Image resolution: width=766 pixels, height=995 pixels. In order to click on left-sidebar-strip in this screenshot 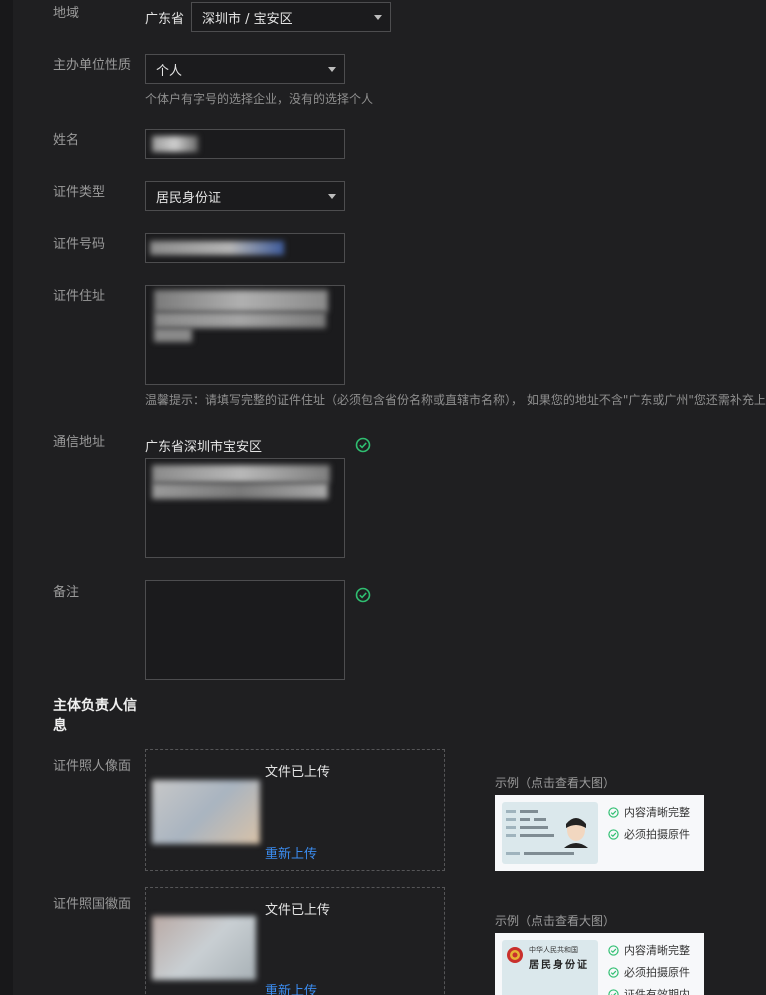, I will do `click(6, 497)`.